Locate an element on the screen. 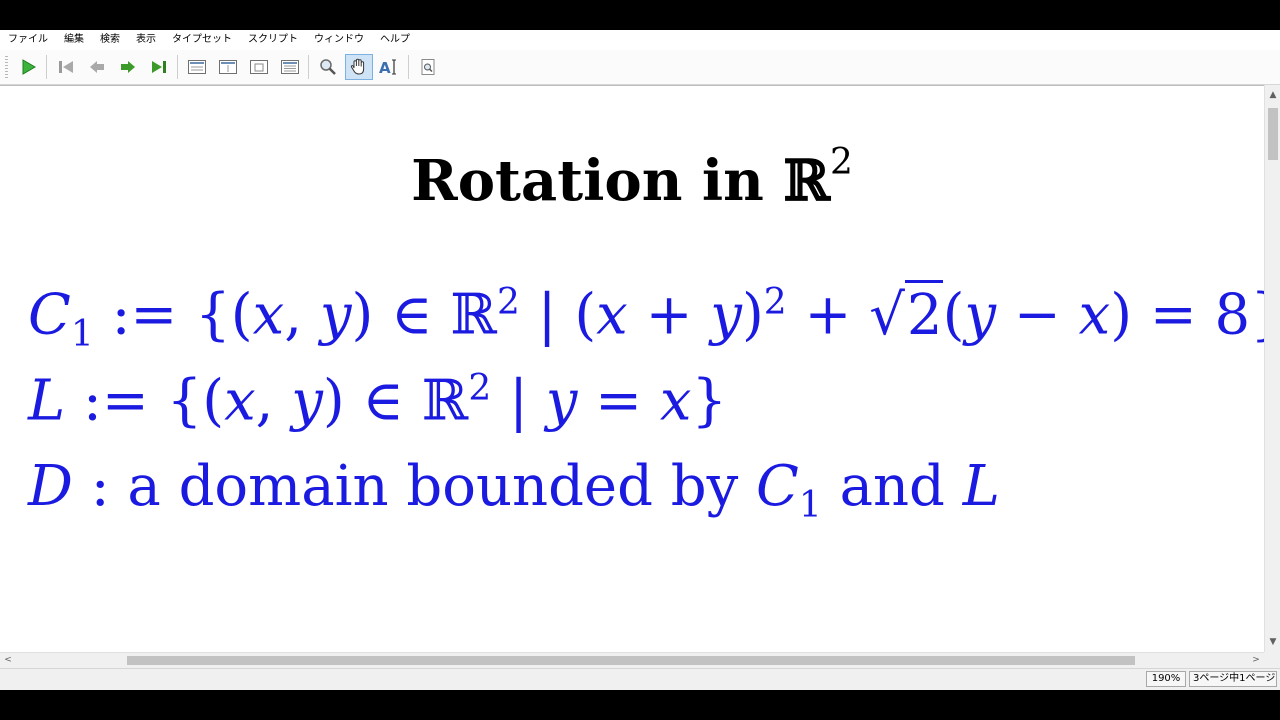 This screenshot has width=1280, height=720. status-bar: 190% 3ページ中1ページ is located at coordinates (640, 679).